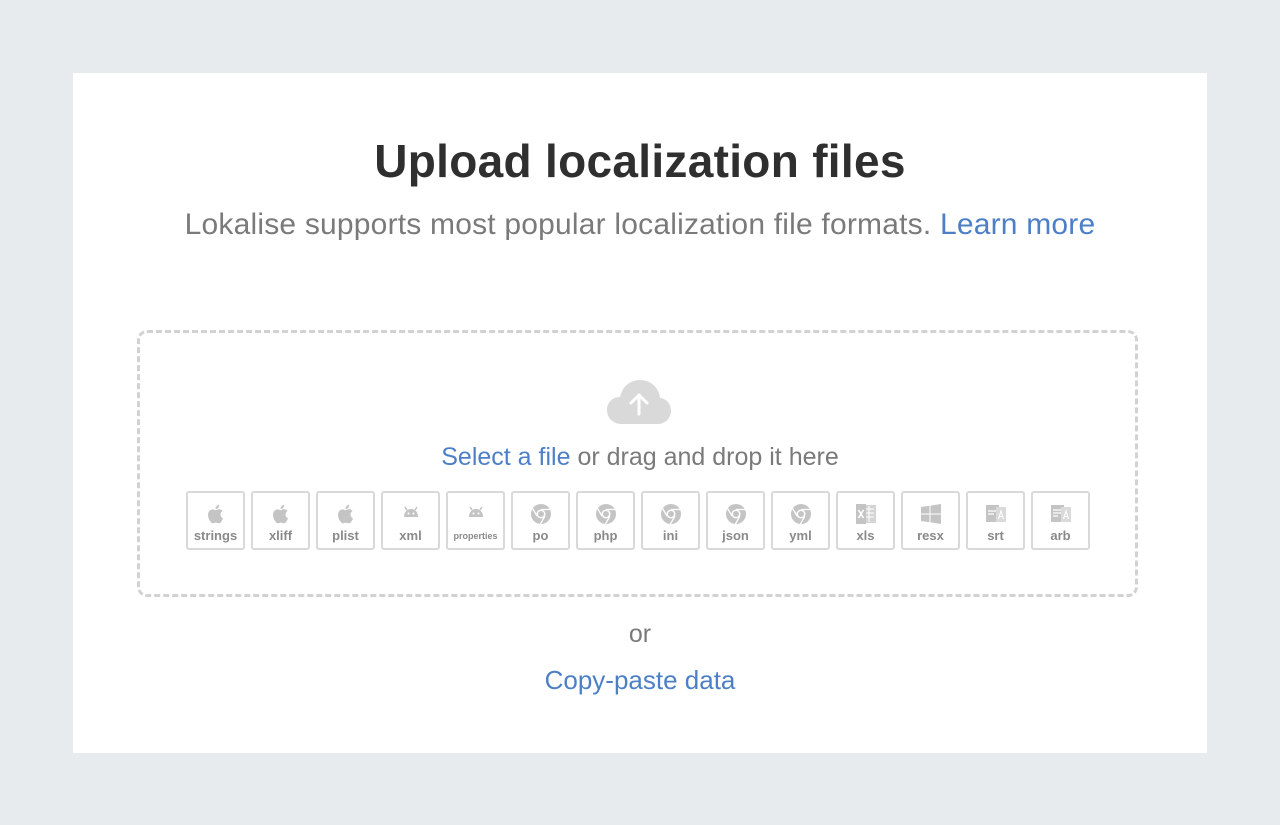 The height and width of the screenshot is (825, 1280). What do you see at coordinates (800, 535) in the screenshot?
I see `format-label: yml` at bounding box center [800, 535].